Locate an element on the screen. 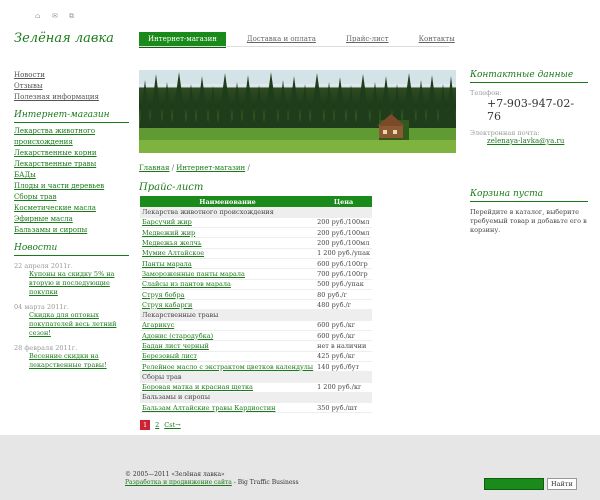 The image size is (600, 500). product-cell: Медвежья желчь is located at coordinates (228, 243).